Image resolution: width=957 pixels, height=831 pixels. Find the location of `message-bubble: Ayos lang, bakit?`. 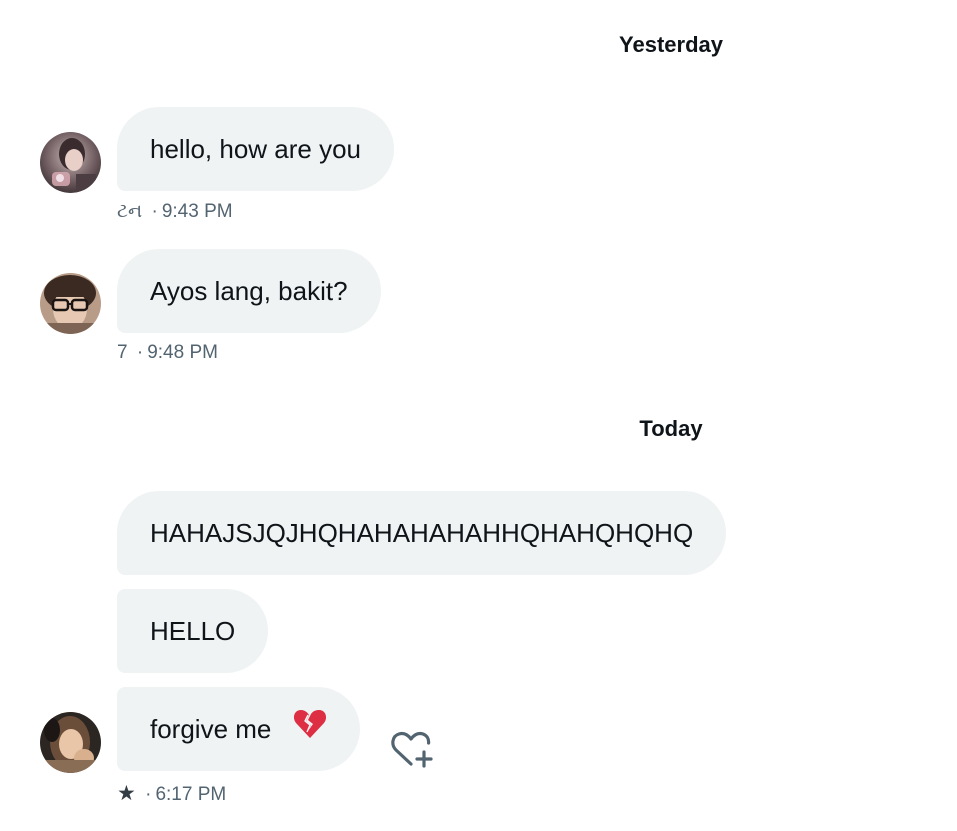

message-bubble: Ayos lang, bakit? is located at coordinates (249, 291).